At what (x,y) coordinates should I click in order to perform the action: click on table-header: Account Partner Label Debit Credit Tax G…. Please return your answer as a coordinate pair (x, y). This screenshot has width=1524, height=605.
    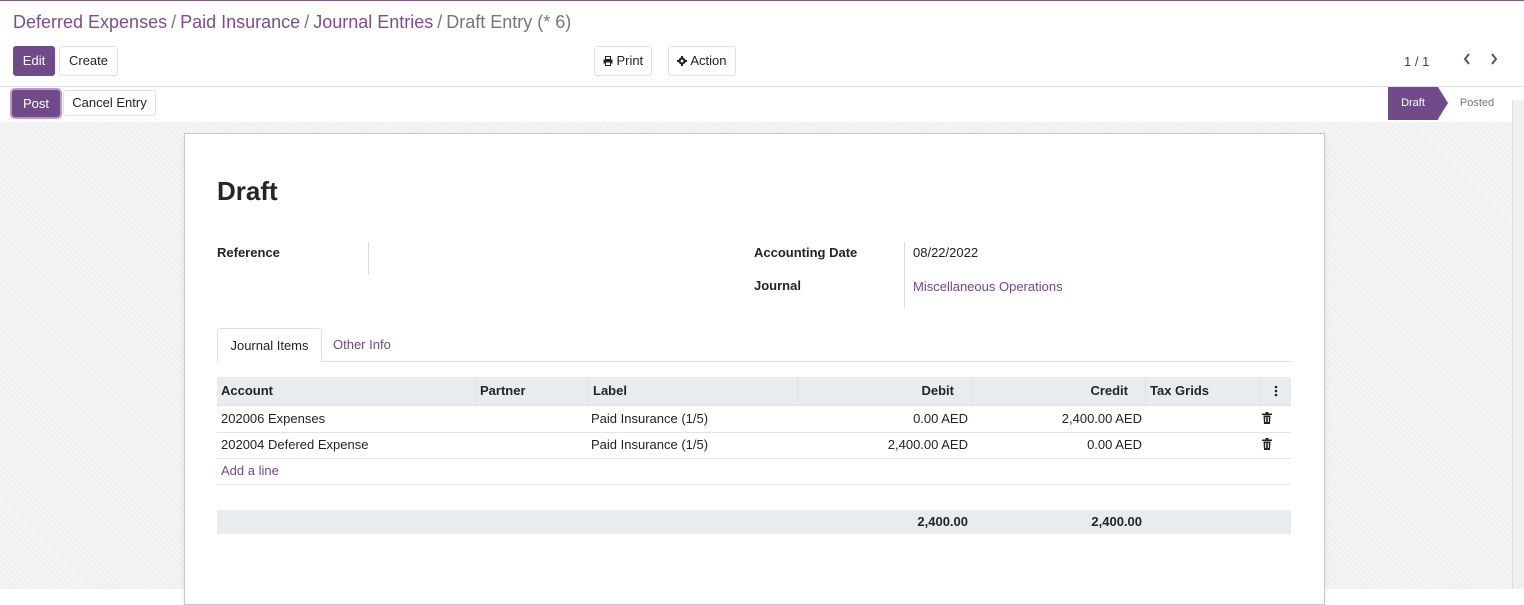
    Looking at the image, I should click on (754, 391).